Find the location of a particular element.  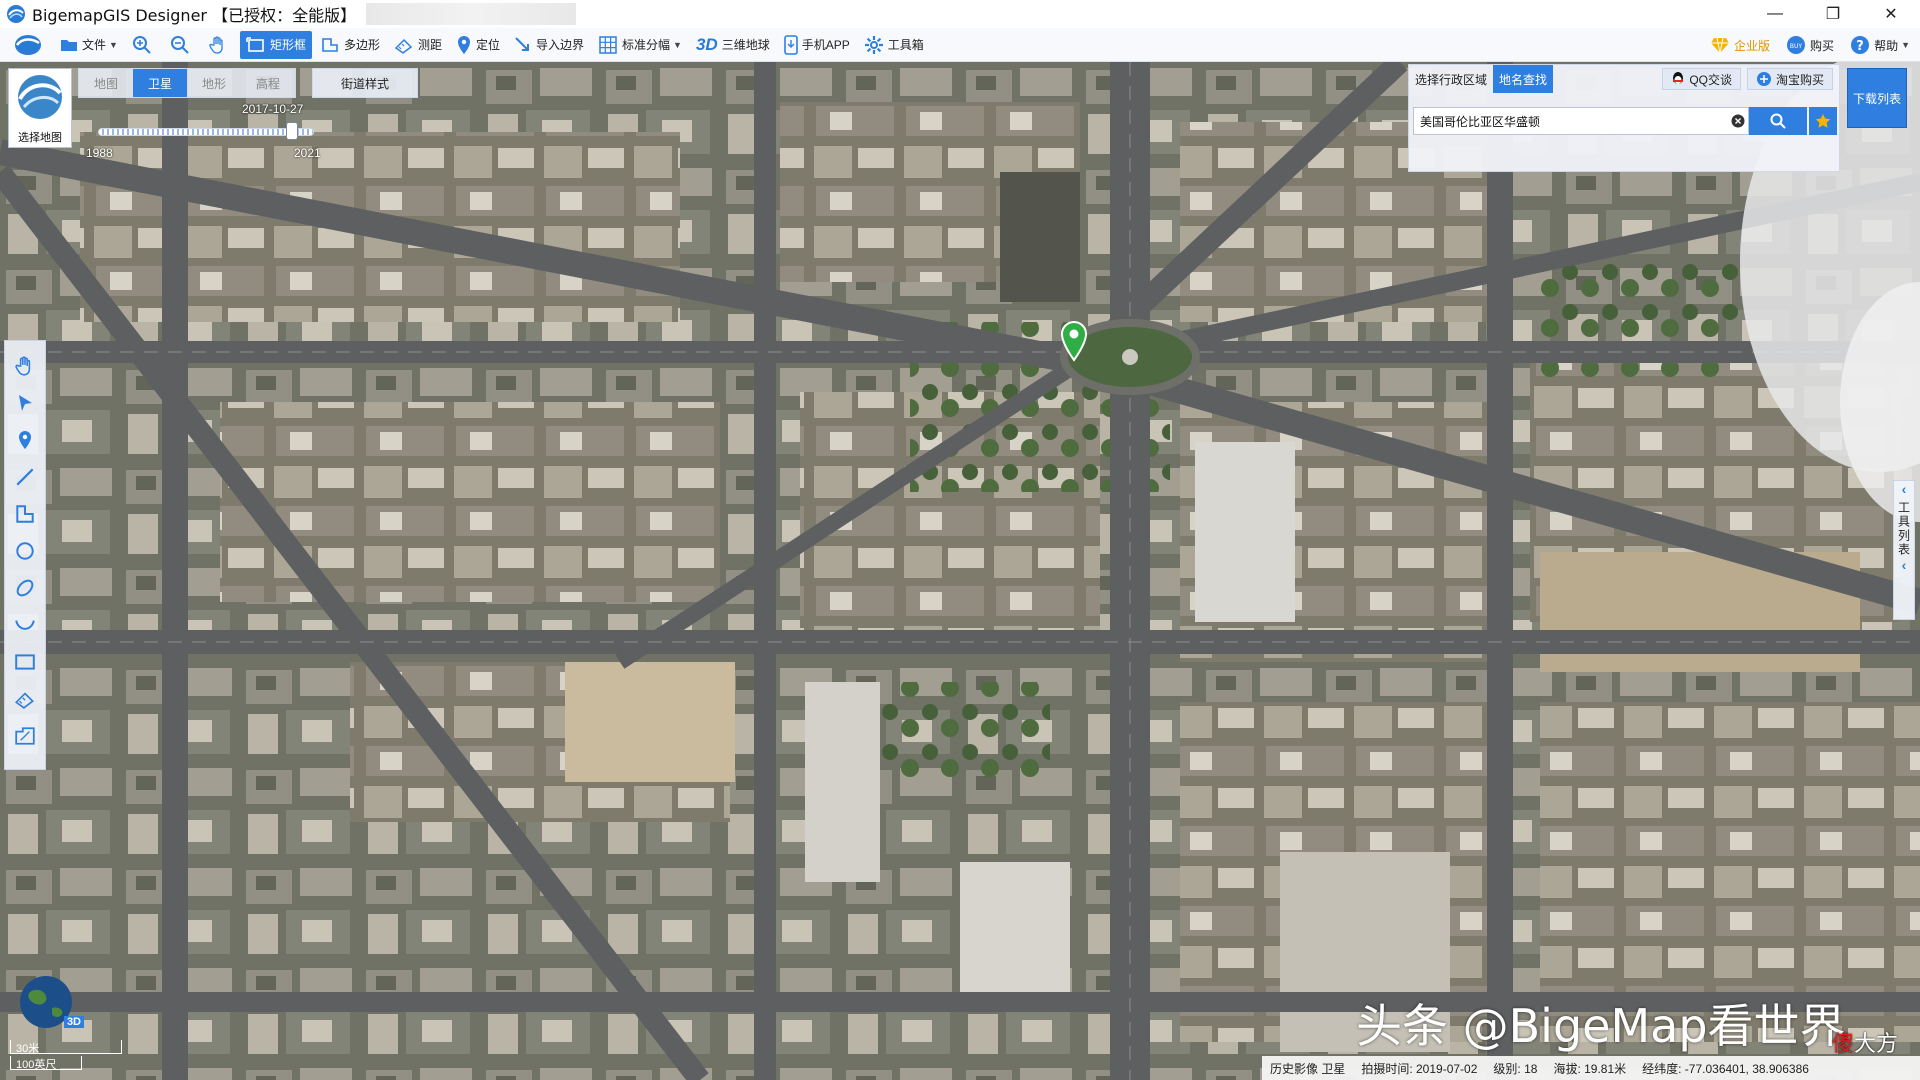

tab-satellite: 卫星 is located at coordinates (160, 83).